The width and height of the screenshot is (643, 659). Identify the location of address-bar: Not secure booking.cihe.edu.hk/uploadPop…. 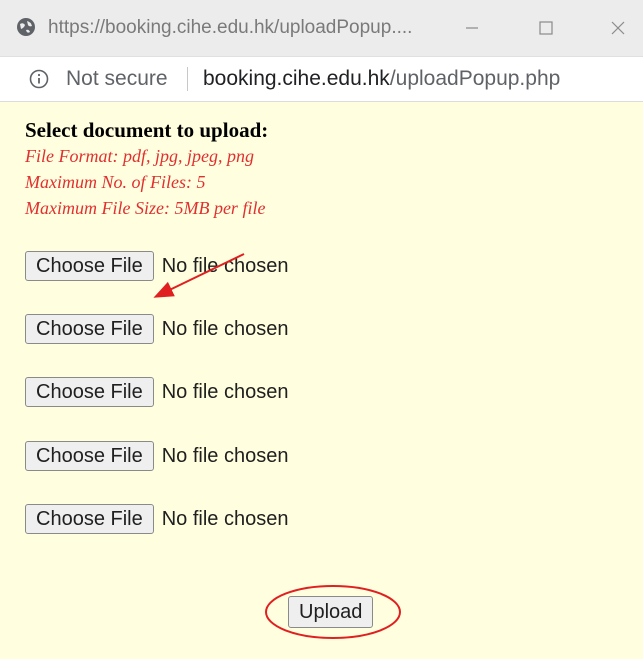
(321, 79).